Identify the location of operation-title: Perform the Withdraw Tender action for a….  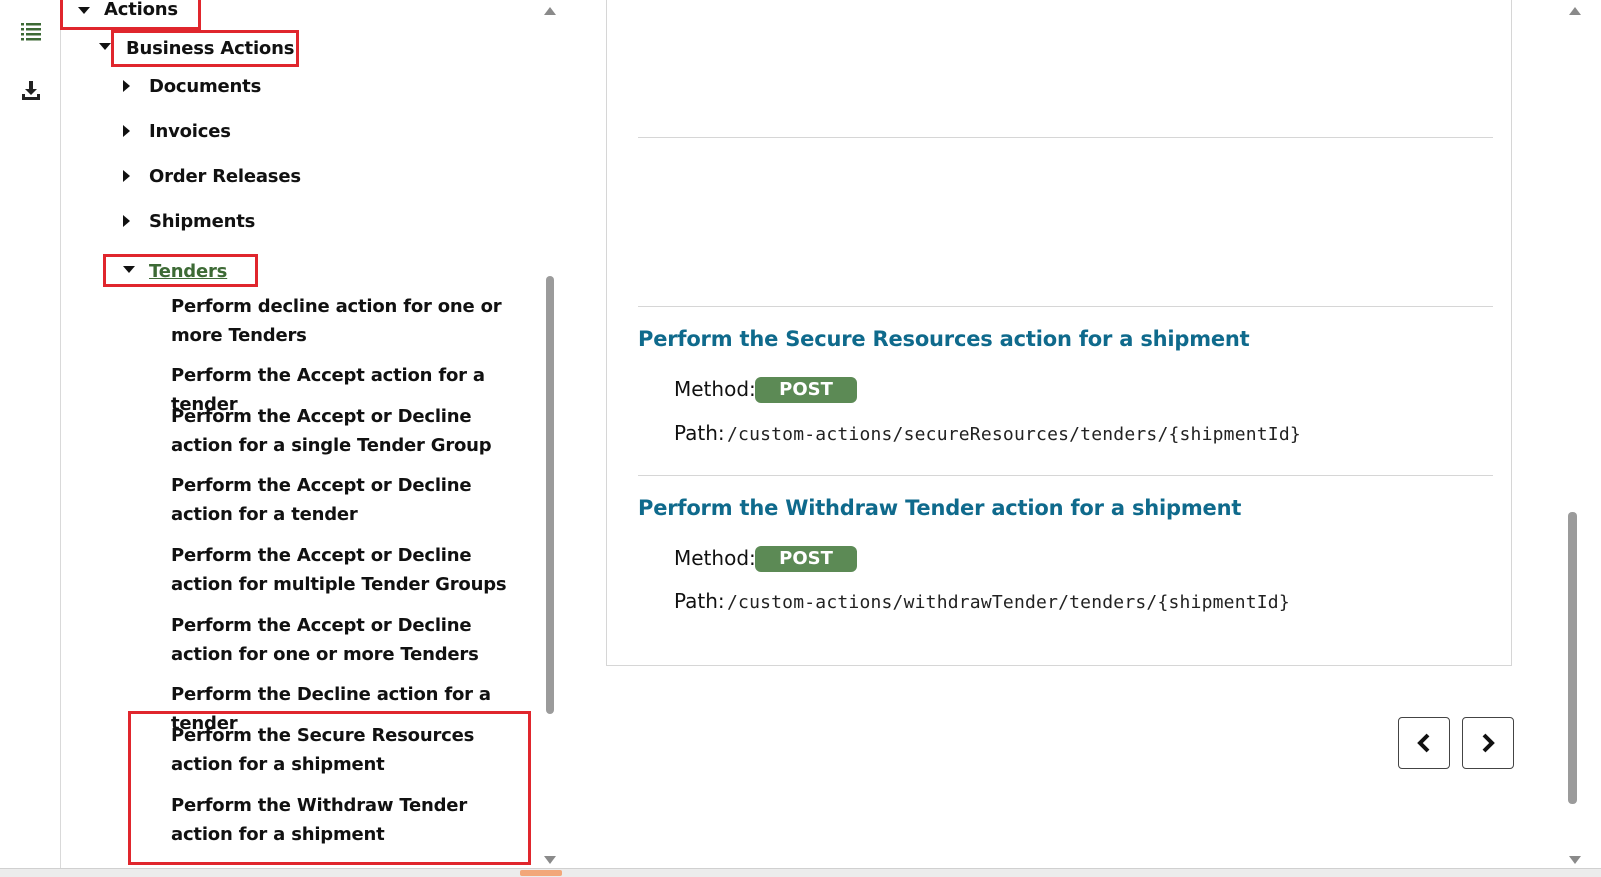
(939, 508).